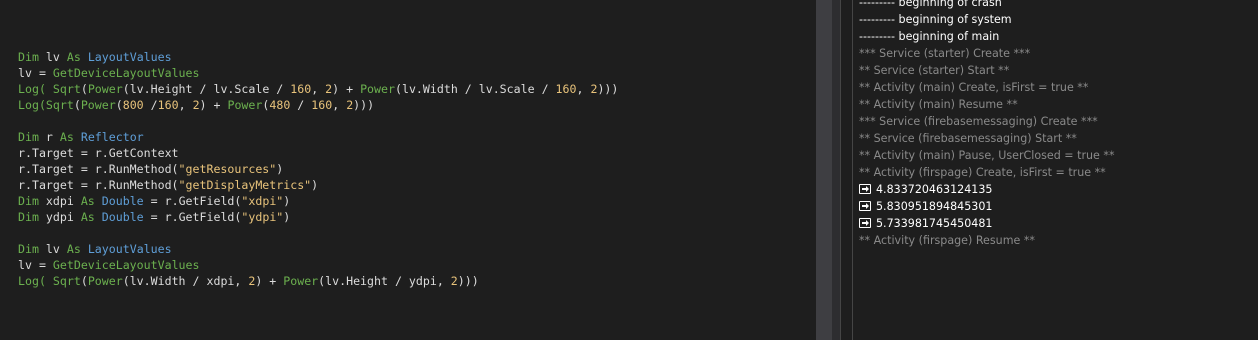  Describe the element at coordinates (846, 170) in the screenshot. I see `splitter-handle` at that location.